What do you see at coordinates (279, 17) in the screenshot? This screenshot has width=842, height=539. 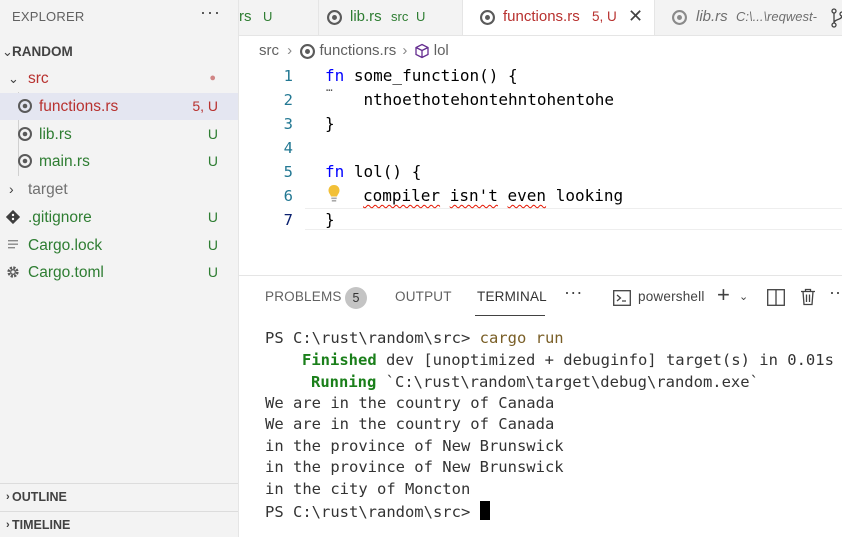 I see `tab-main-rs: rs U` at bounding box center [279, 17].